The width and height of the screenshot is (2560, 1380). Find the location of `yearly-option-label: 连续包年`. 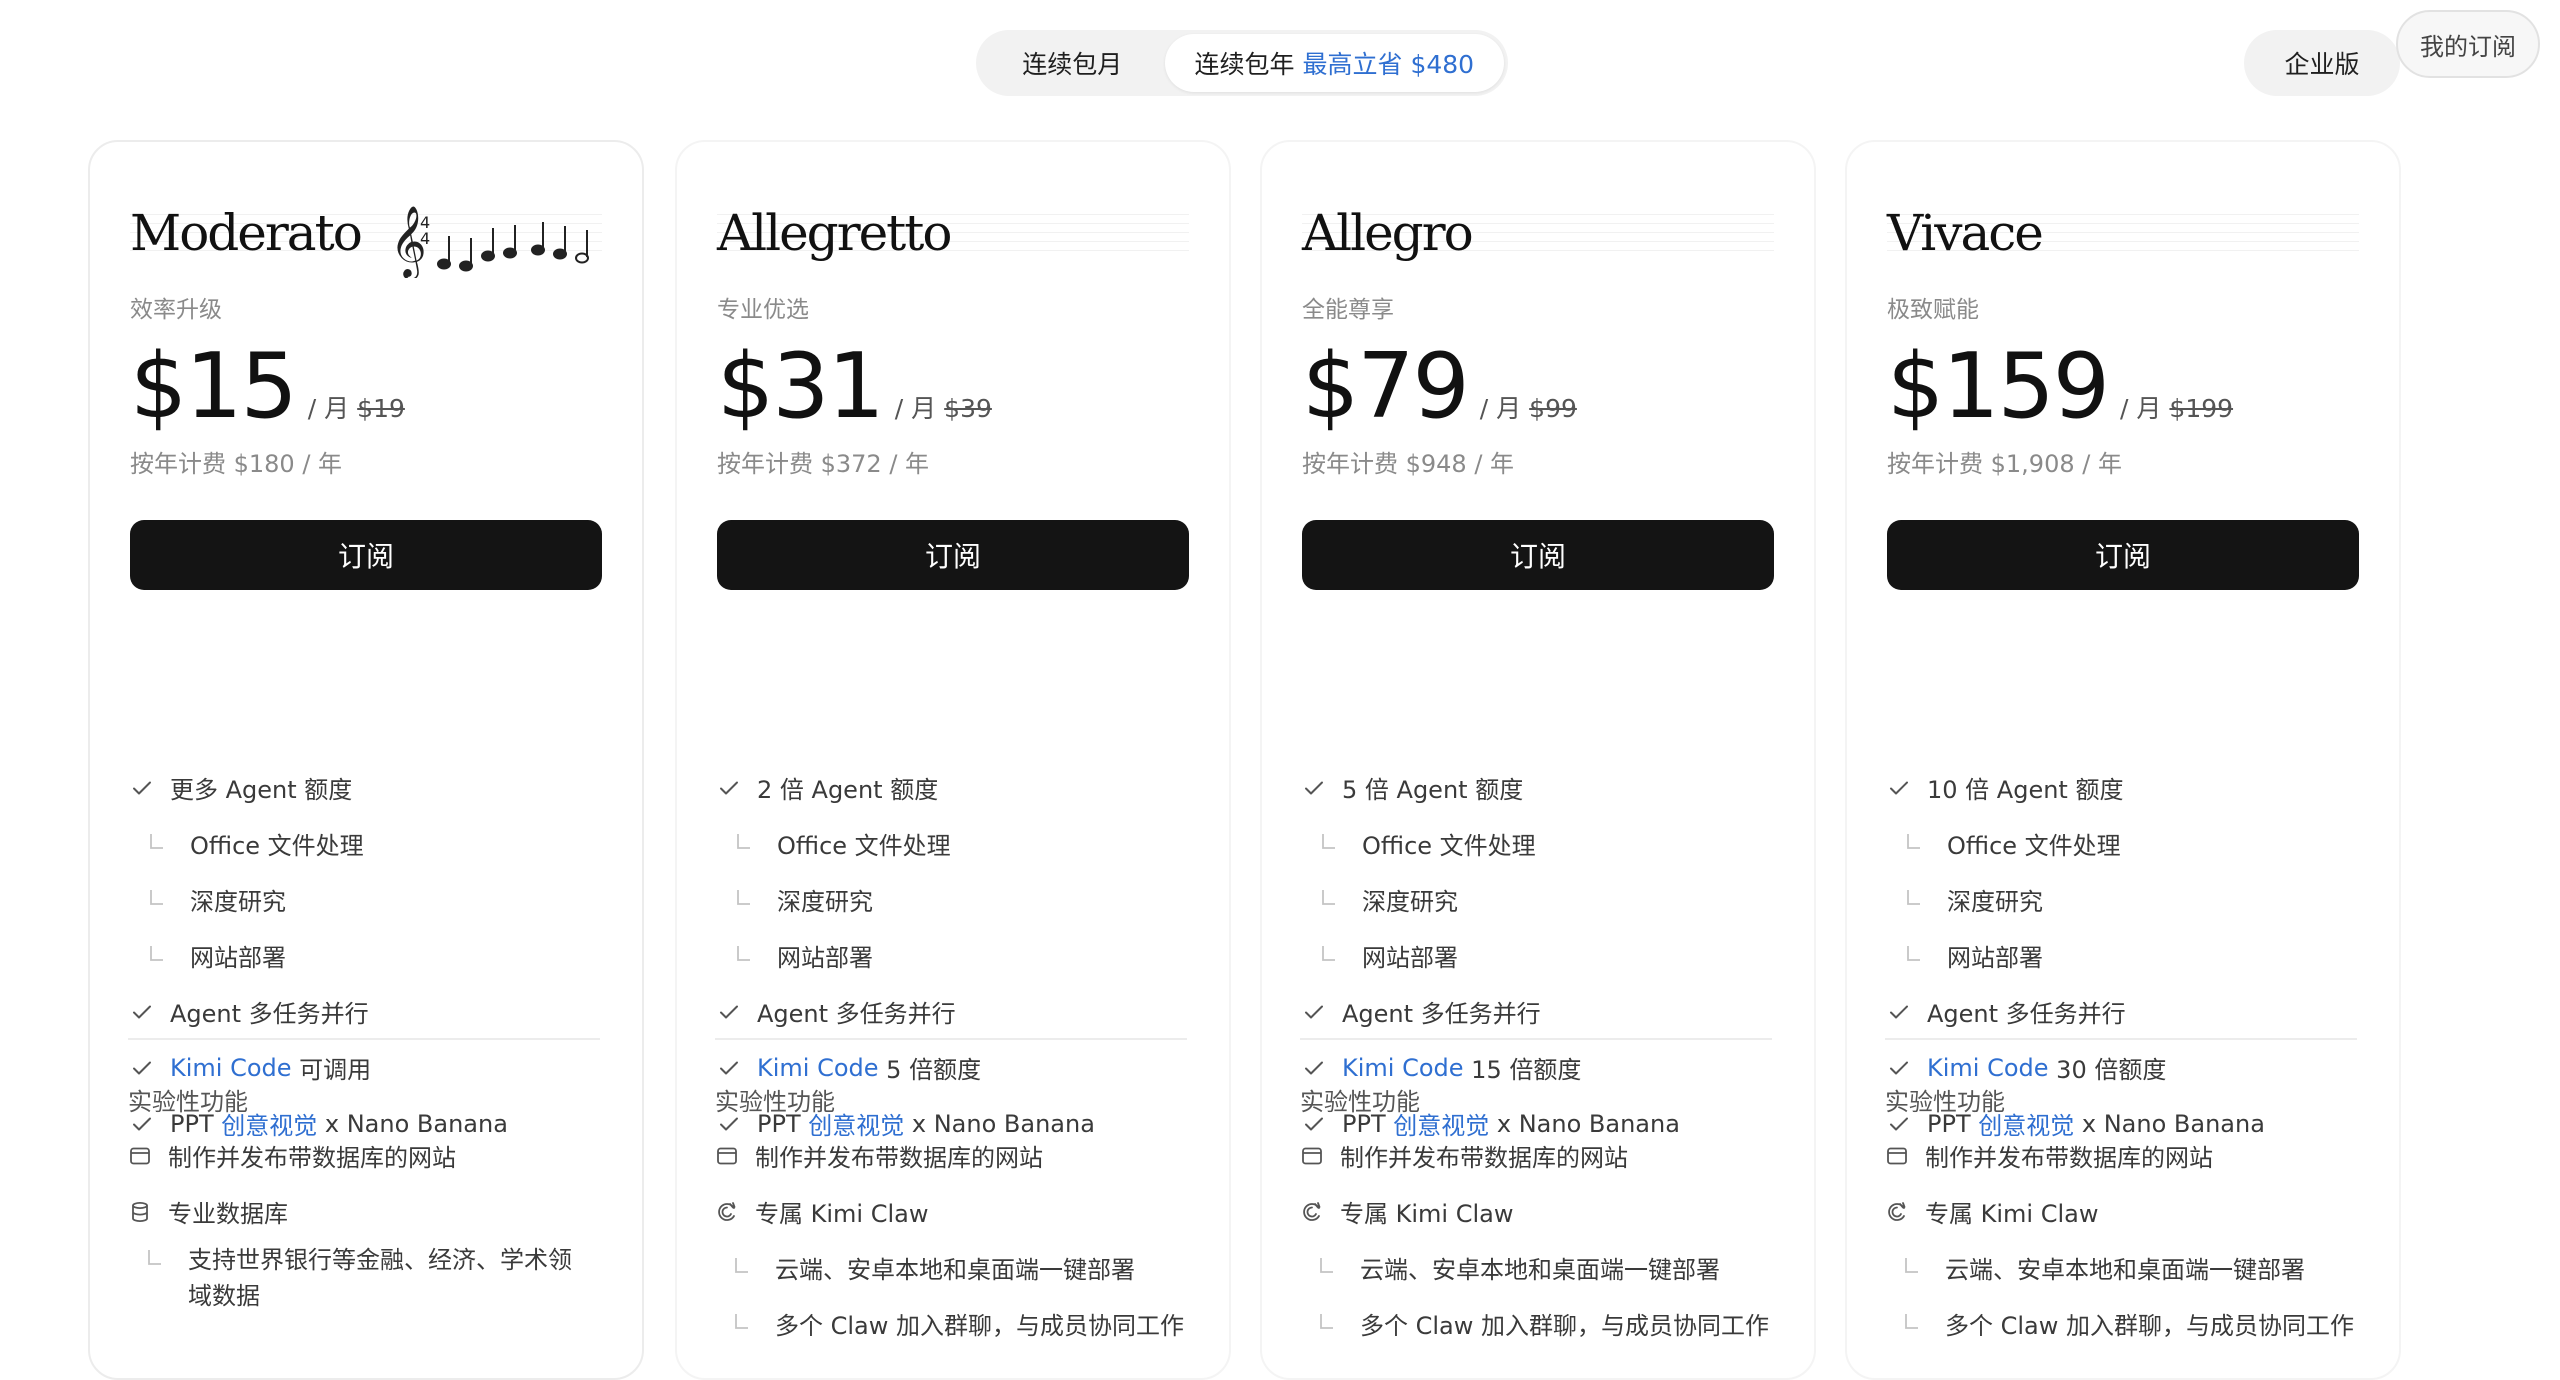

yearly-option-label: 连续包年 is located at coordinates (1244, 64).